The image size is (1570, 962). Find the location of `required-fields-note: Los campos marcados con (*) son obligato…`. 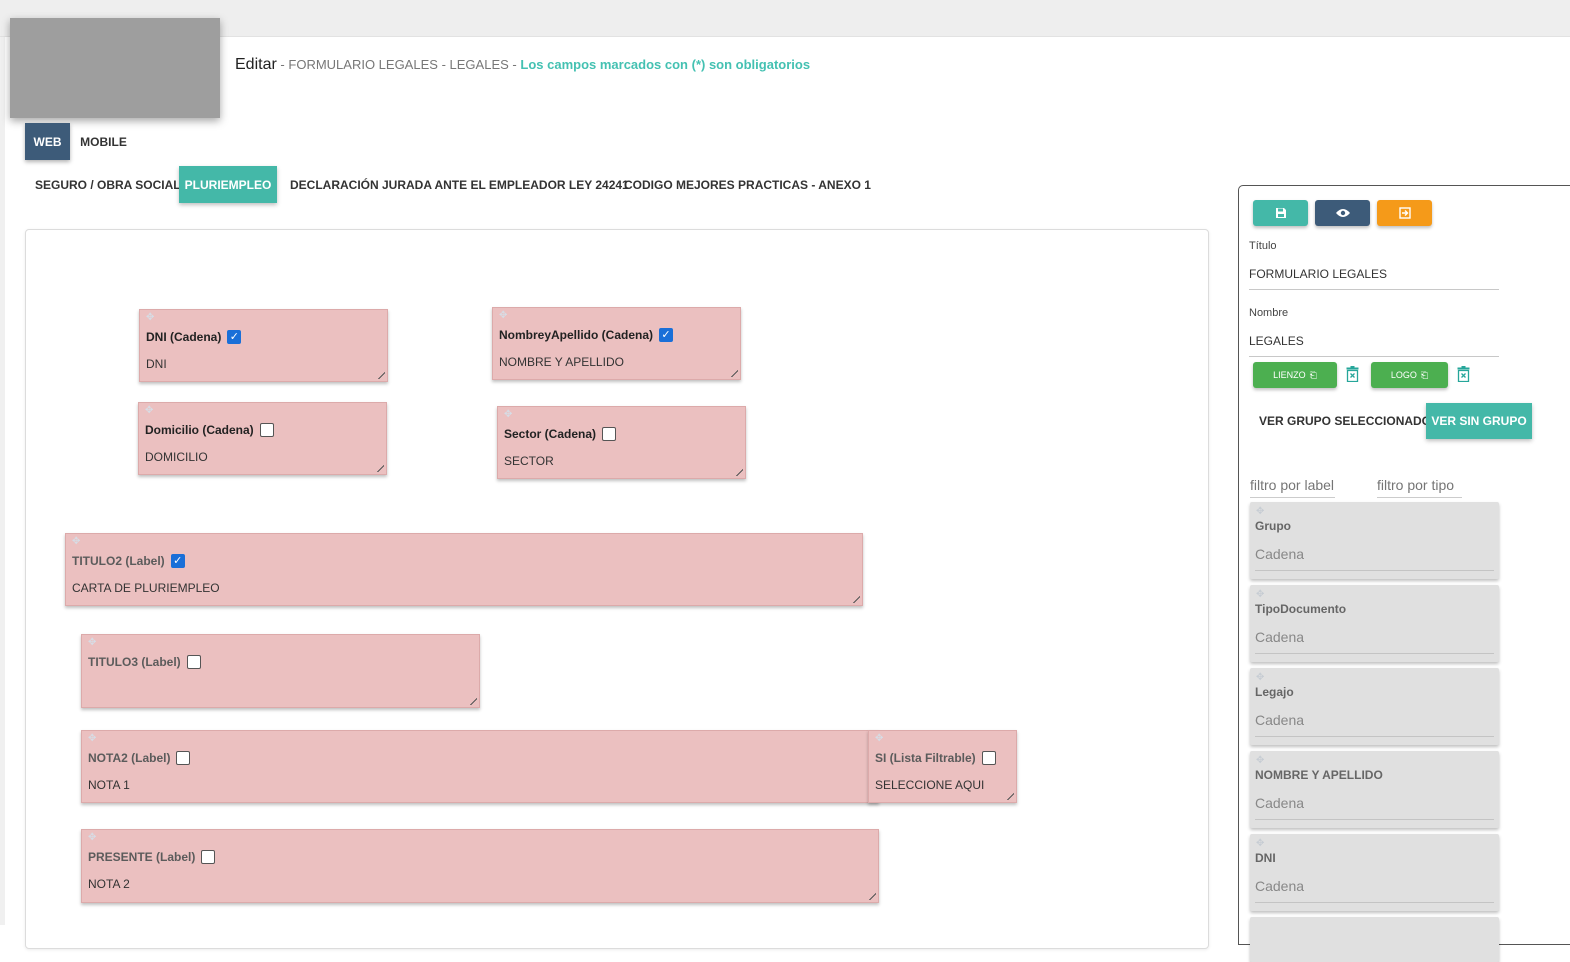

required-fields-note: Los campos marcados con (*) son obligato… is located at coordinates (665, 64).